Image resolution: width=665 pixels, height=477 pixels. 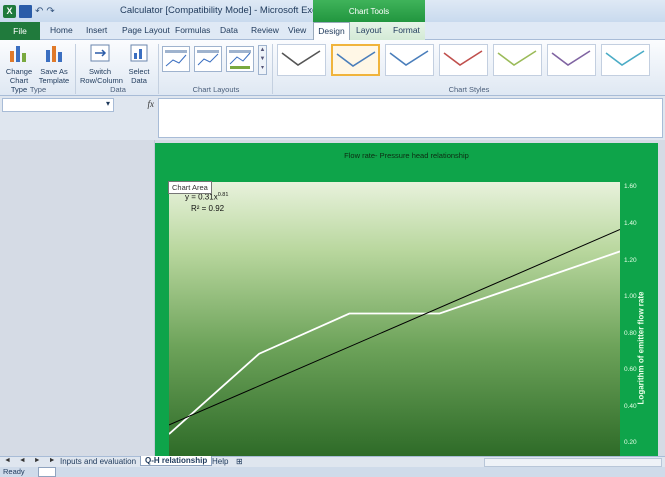 I want to click on template-icon, so click(x=54, y=54).